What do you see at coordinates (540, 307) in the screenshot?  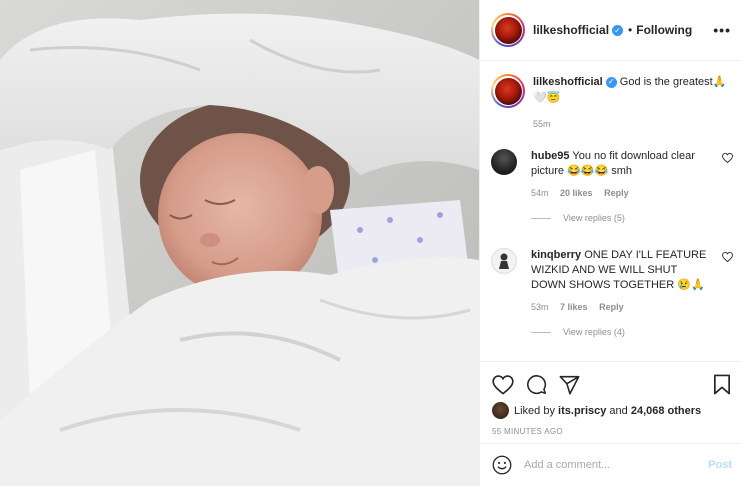 I see `comment-time: 53m` at bounding box center [540, 307].